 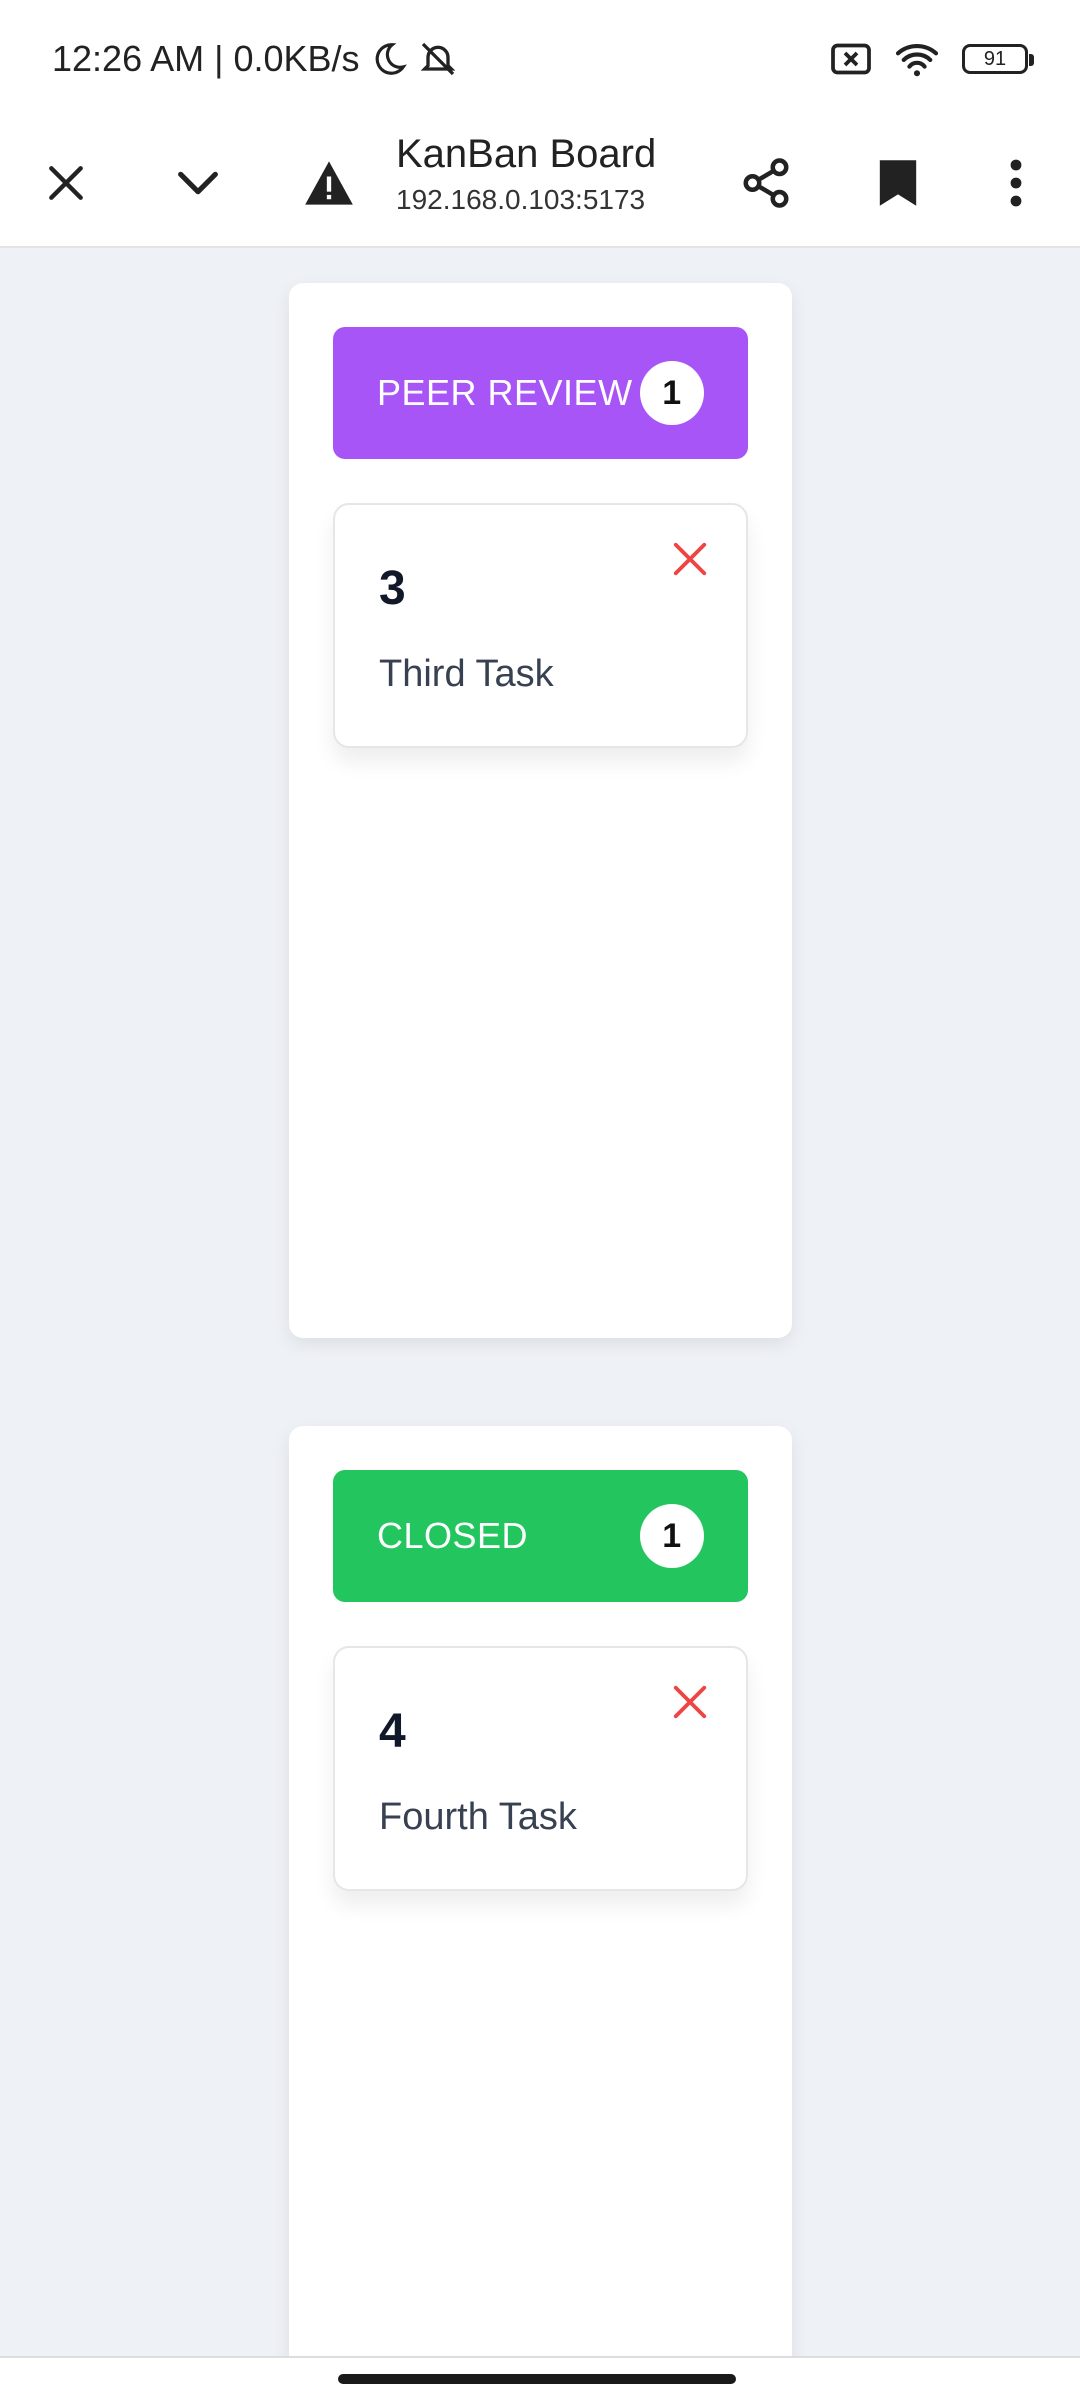 What do you see at coordinates (505, 392) in the screenshot?
I see `column-title: PEER REVIEW` at bounding box center [505, 392].